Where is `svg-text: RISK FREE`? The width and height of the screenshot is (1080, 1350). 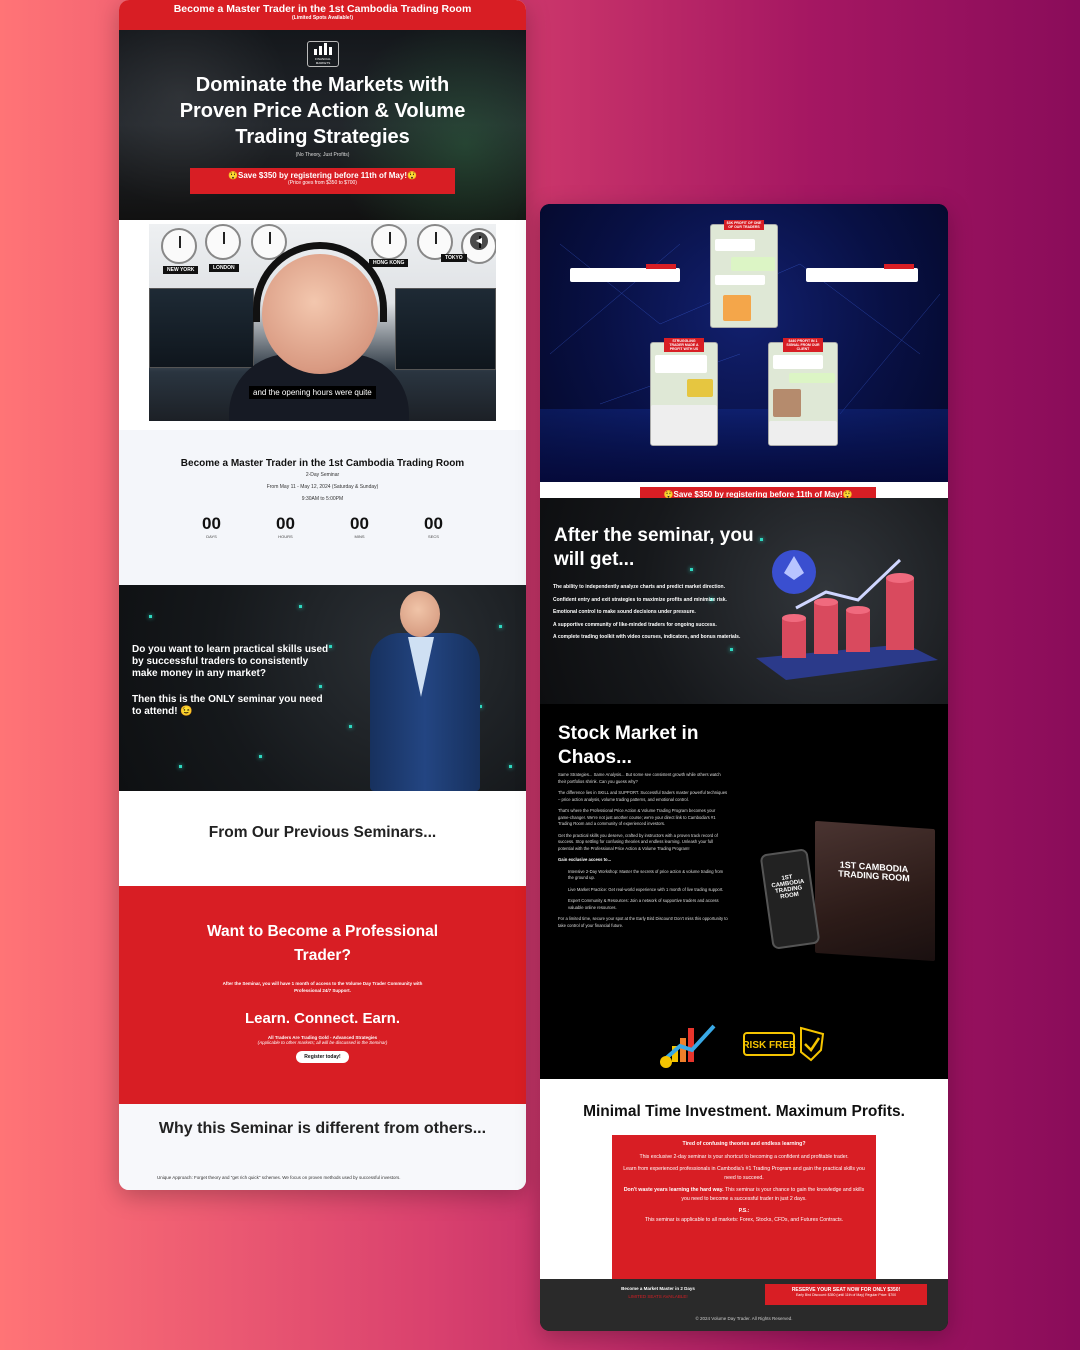
svg-text: RISK FREE is located at coordinates (769, 1045).